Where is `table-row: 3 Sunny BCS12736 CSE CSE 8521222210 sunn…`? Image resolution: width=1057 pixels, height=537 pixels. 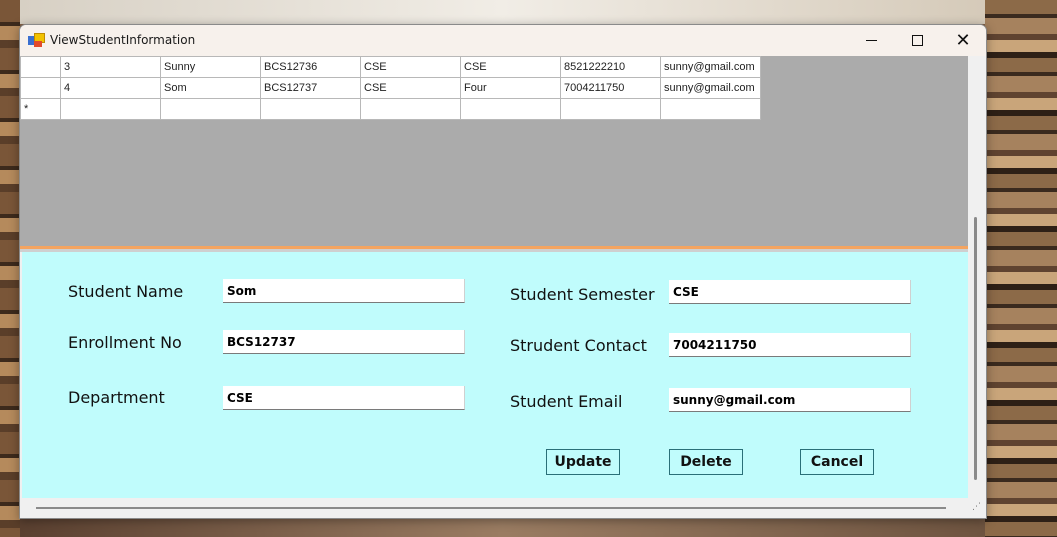 table-row: 3 Sunny BCS12736 CSE CSE 8521222210 sunn… is located at coordinates (390, 67).